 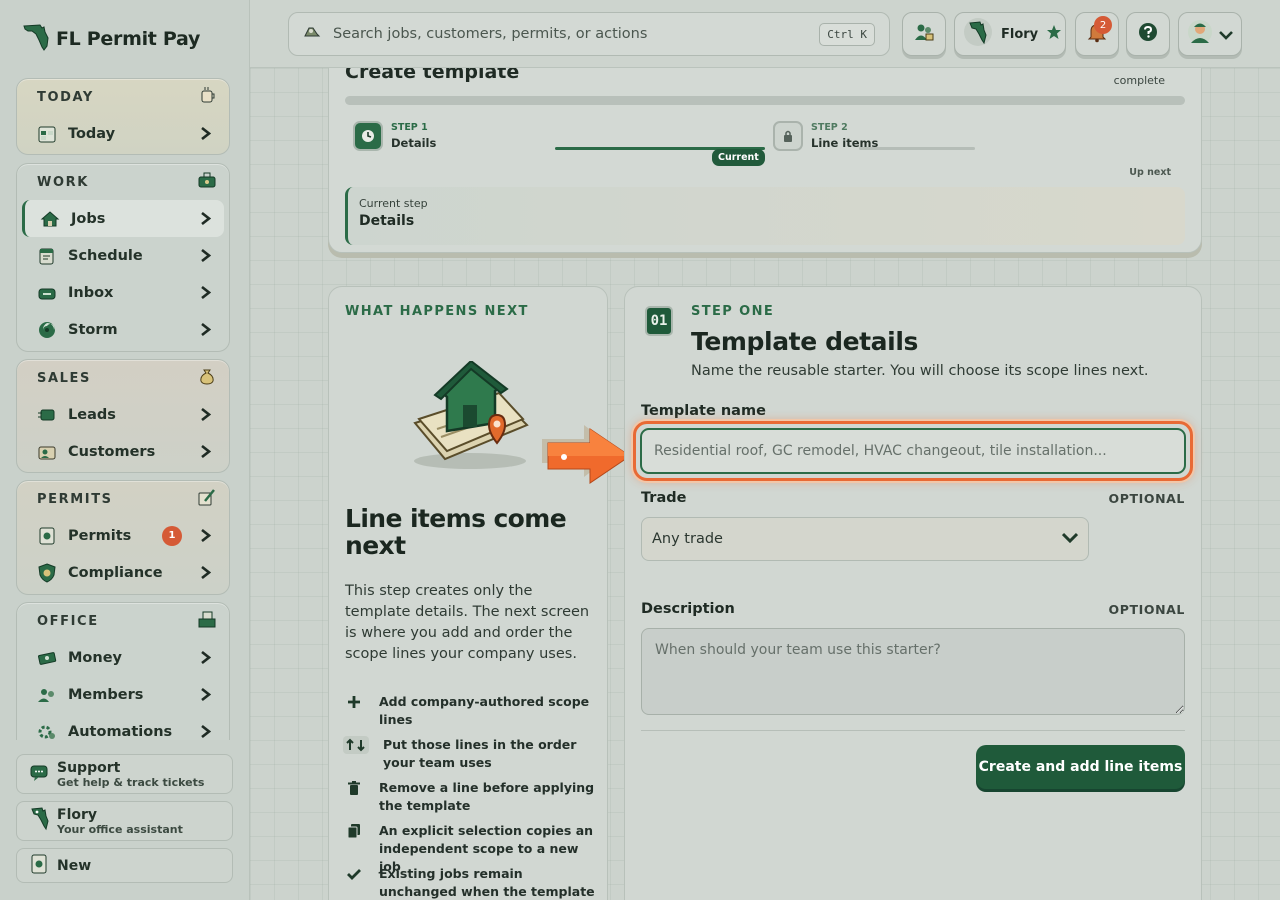 I want to click on sidebar-item-label: Jobs, so click(x=88, y=218).